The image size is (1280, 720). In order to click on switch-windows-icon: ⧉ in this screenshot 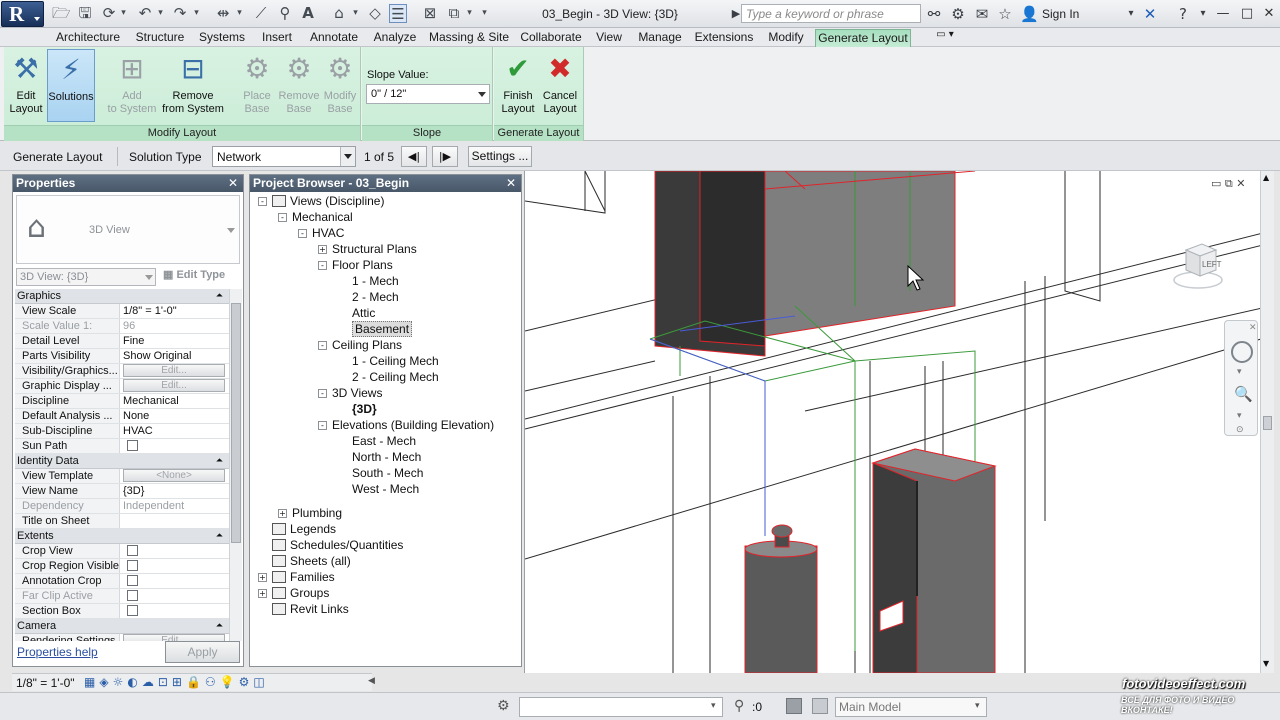, I will do `click(454, 13)`.